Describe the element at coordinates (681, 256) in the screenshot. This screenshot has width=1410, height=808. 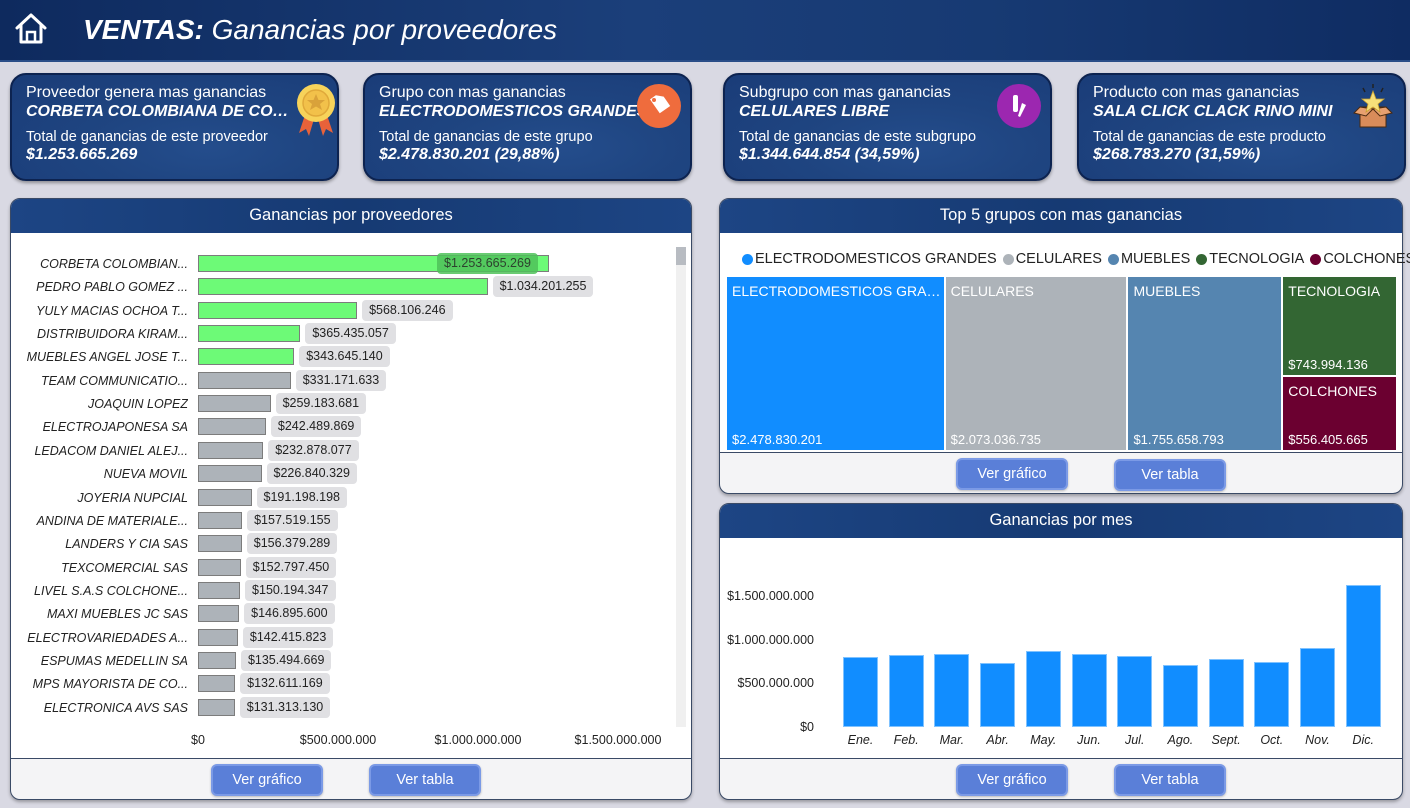
I see `scrollbar-thumb` at that location.